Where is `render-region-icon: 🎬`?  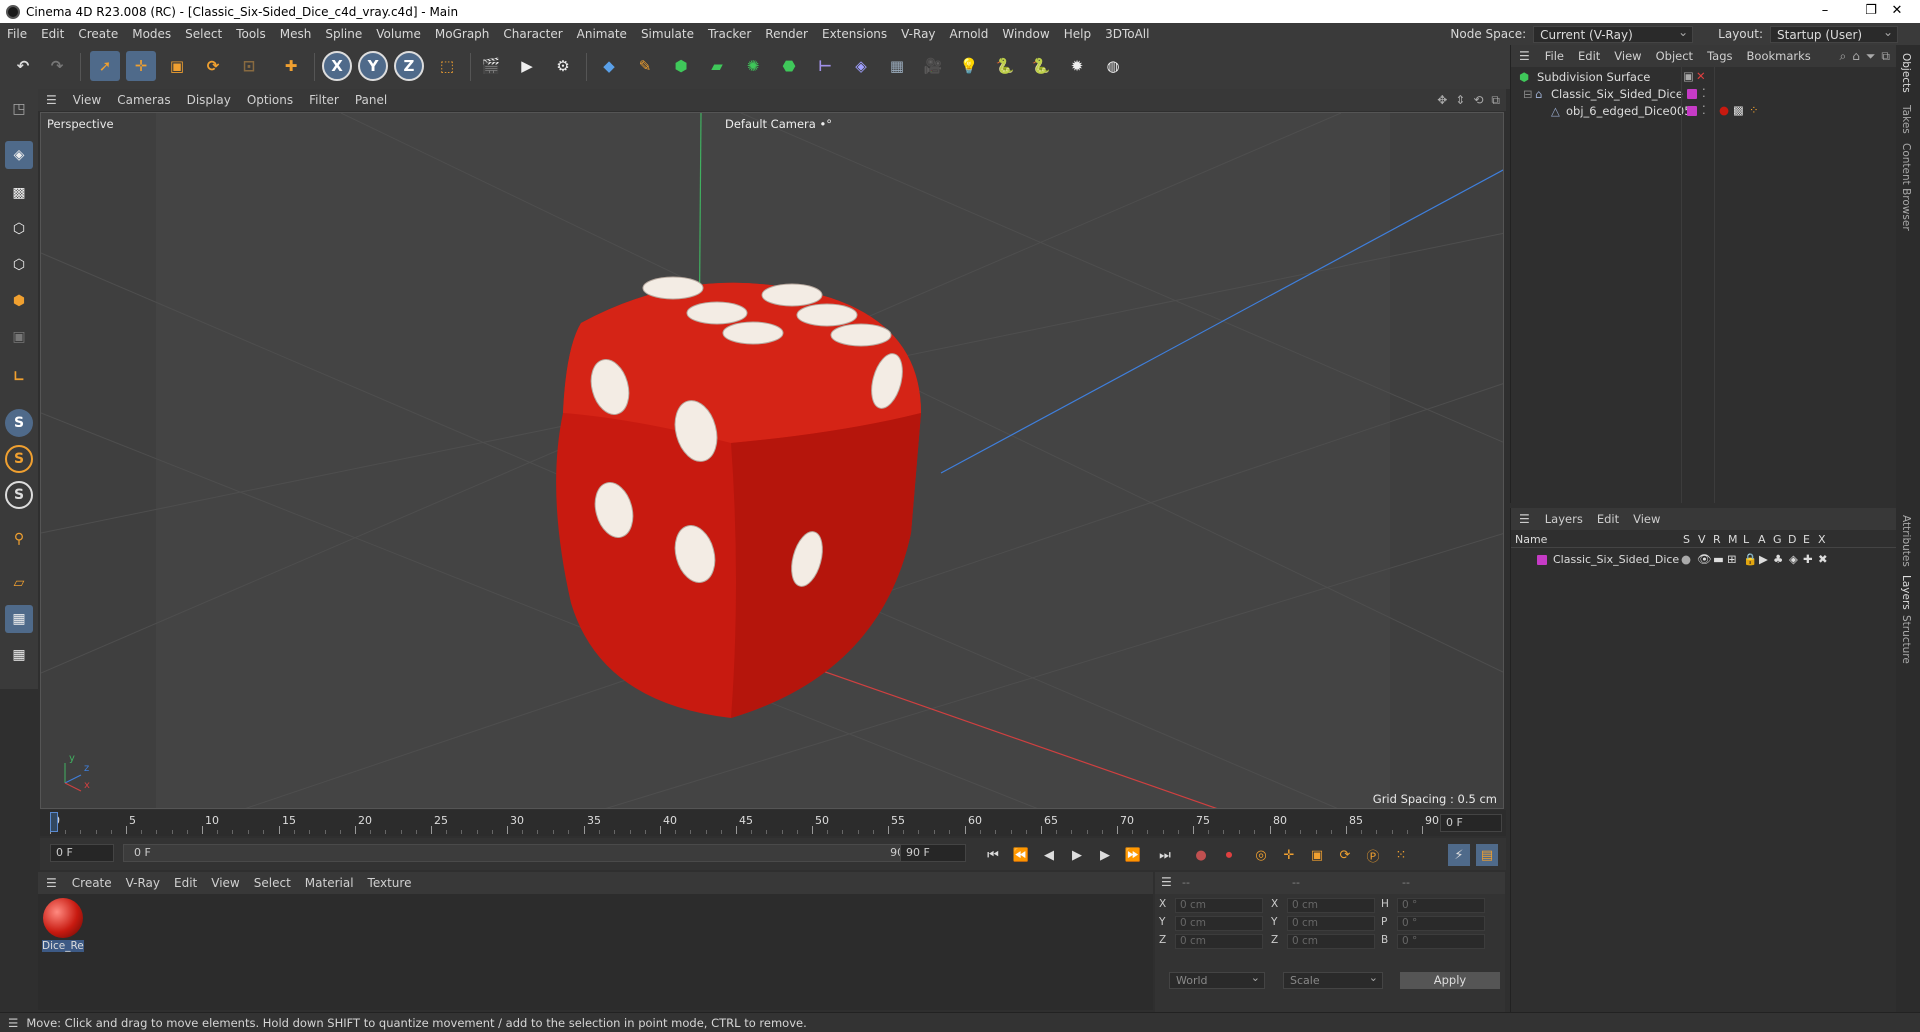 render-region-icon: 🎬 is located at coordinates (491, 66).